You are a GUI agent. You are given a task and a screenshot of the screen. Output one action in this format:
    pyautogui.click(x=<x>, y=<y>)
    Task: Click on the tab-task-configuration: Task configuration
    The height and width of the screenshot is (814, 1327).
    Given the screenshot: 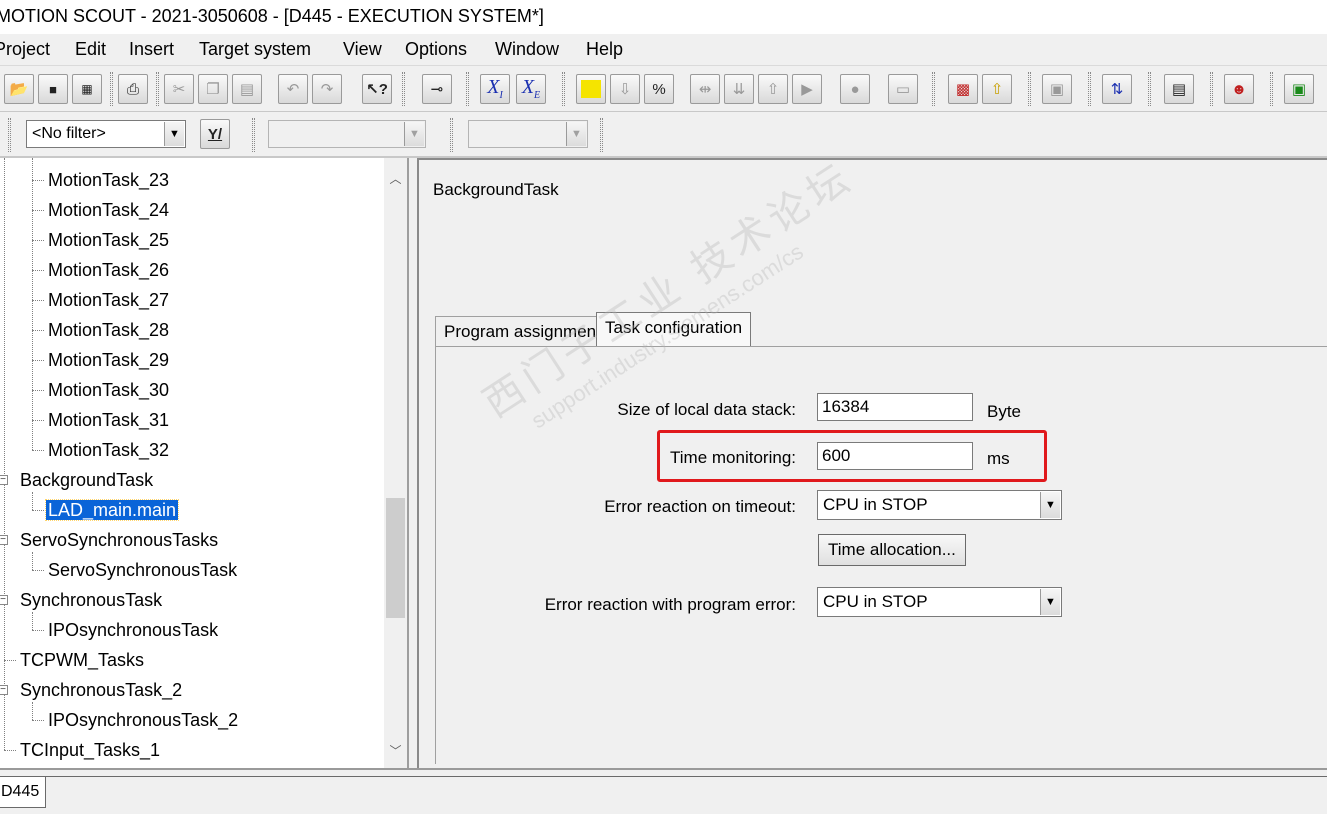 What is the action you would take?
    pyautogui.click(x=674, y=329)
    